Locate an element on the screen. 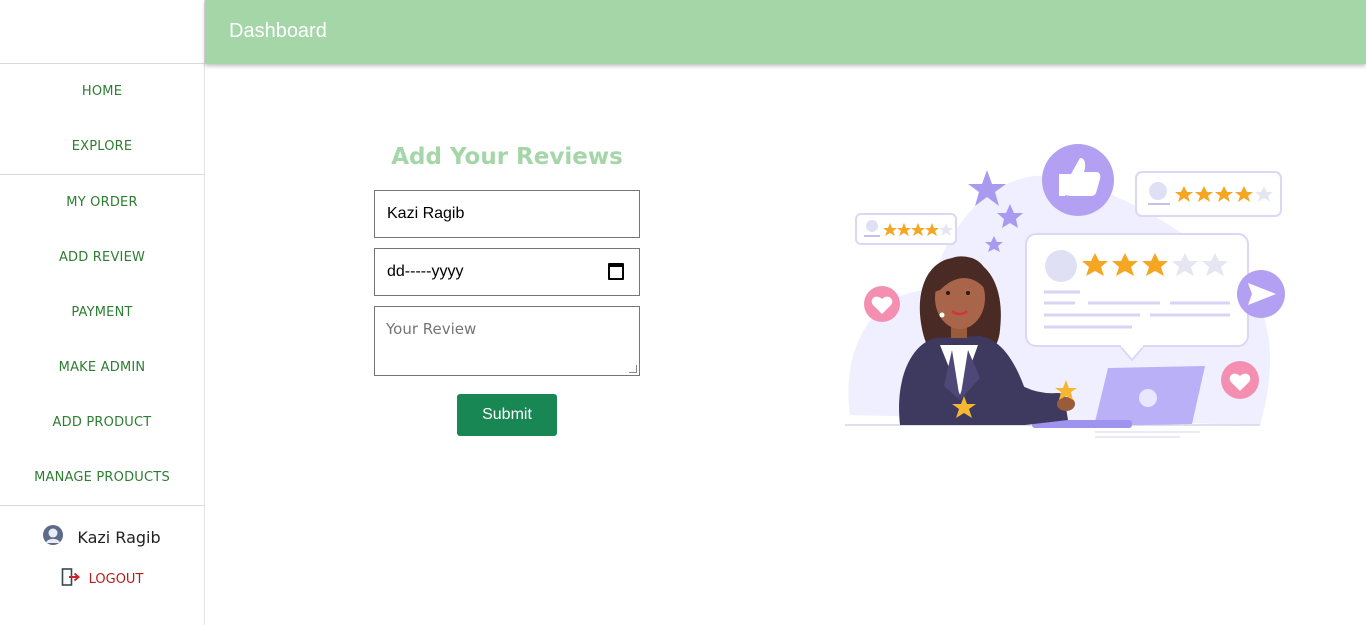 Image resolution: width=1366 pixels, height=625 pixels. review-placeholder: Your Review is located at coordinates (431, 329).